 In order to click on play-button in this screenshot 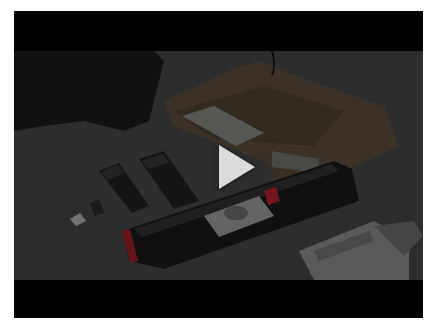, I will do `click(233, 167)`.